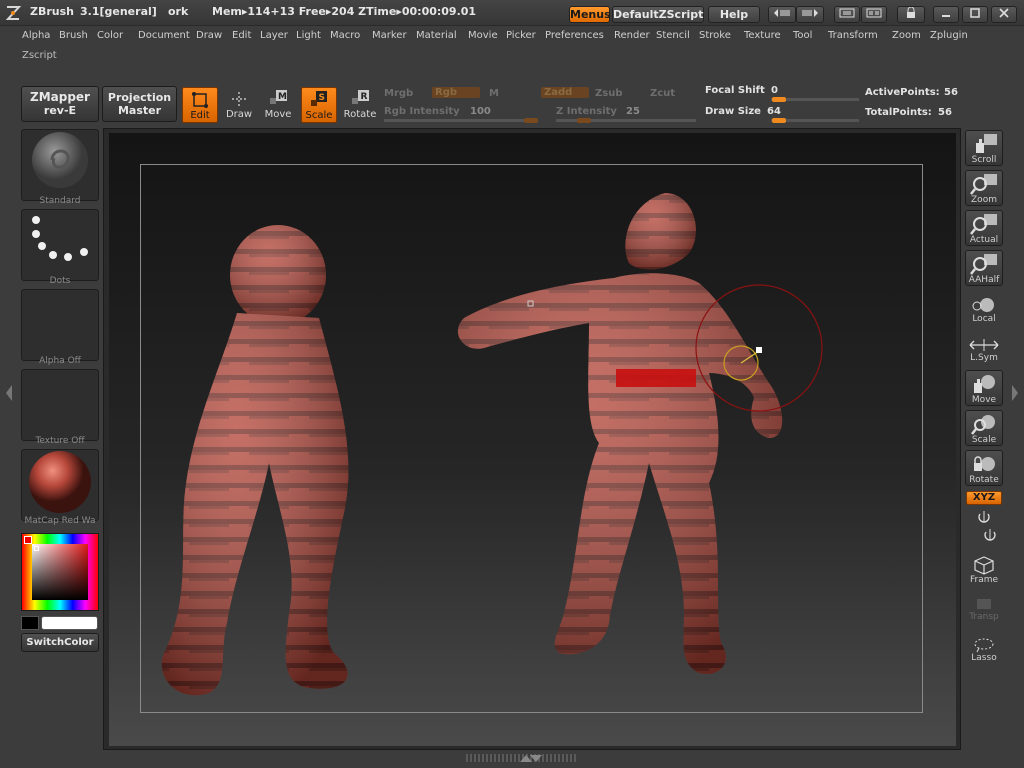 This screenshot has height=768, width=1024. I want to click on m-toggle: M, so click(494, 93).